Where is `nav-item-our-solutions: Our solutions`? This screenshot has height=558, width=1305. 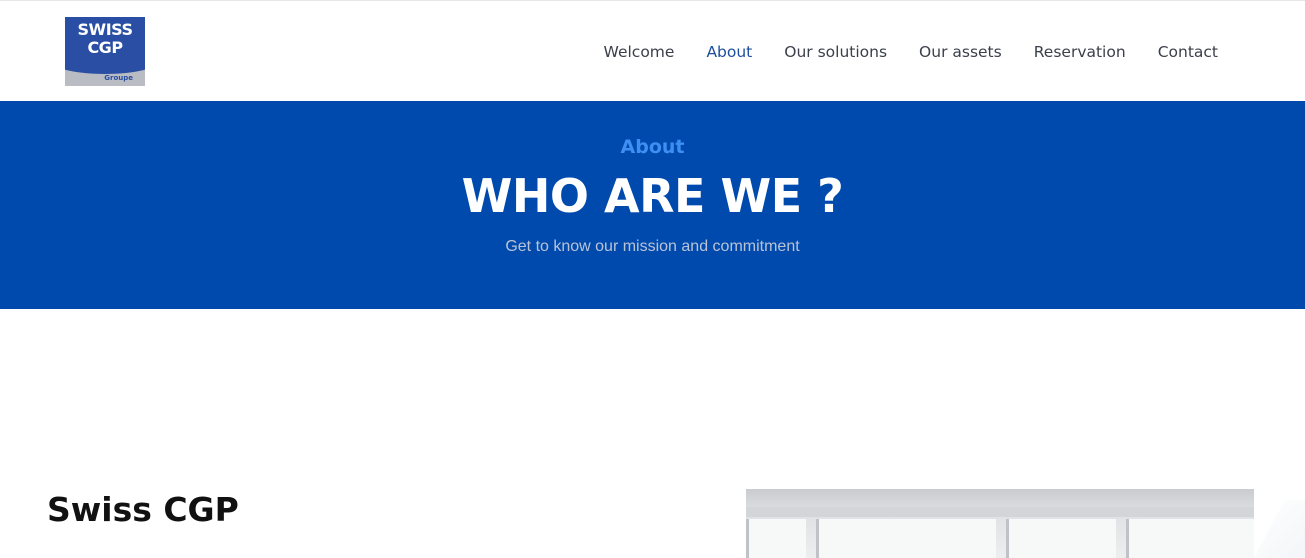
nav-item-our-solutions: Our solutions is located at coordinates (835, 52).